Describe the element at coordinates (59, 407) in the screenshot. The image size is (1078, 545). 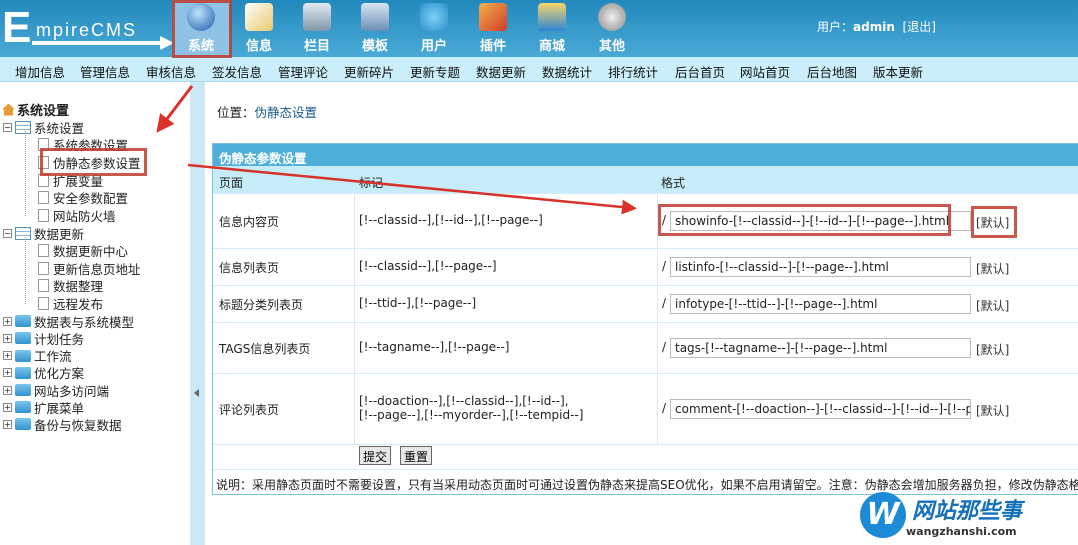
I see `sidebar-group-label: 扩展菜单` at that location.